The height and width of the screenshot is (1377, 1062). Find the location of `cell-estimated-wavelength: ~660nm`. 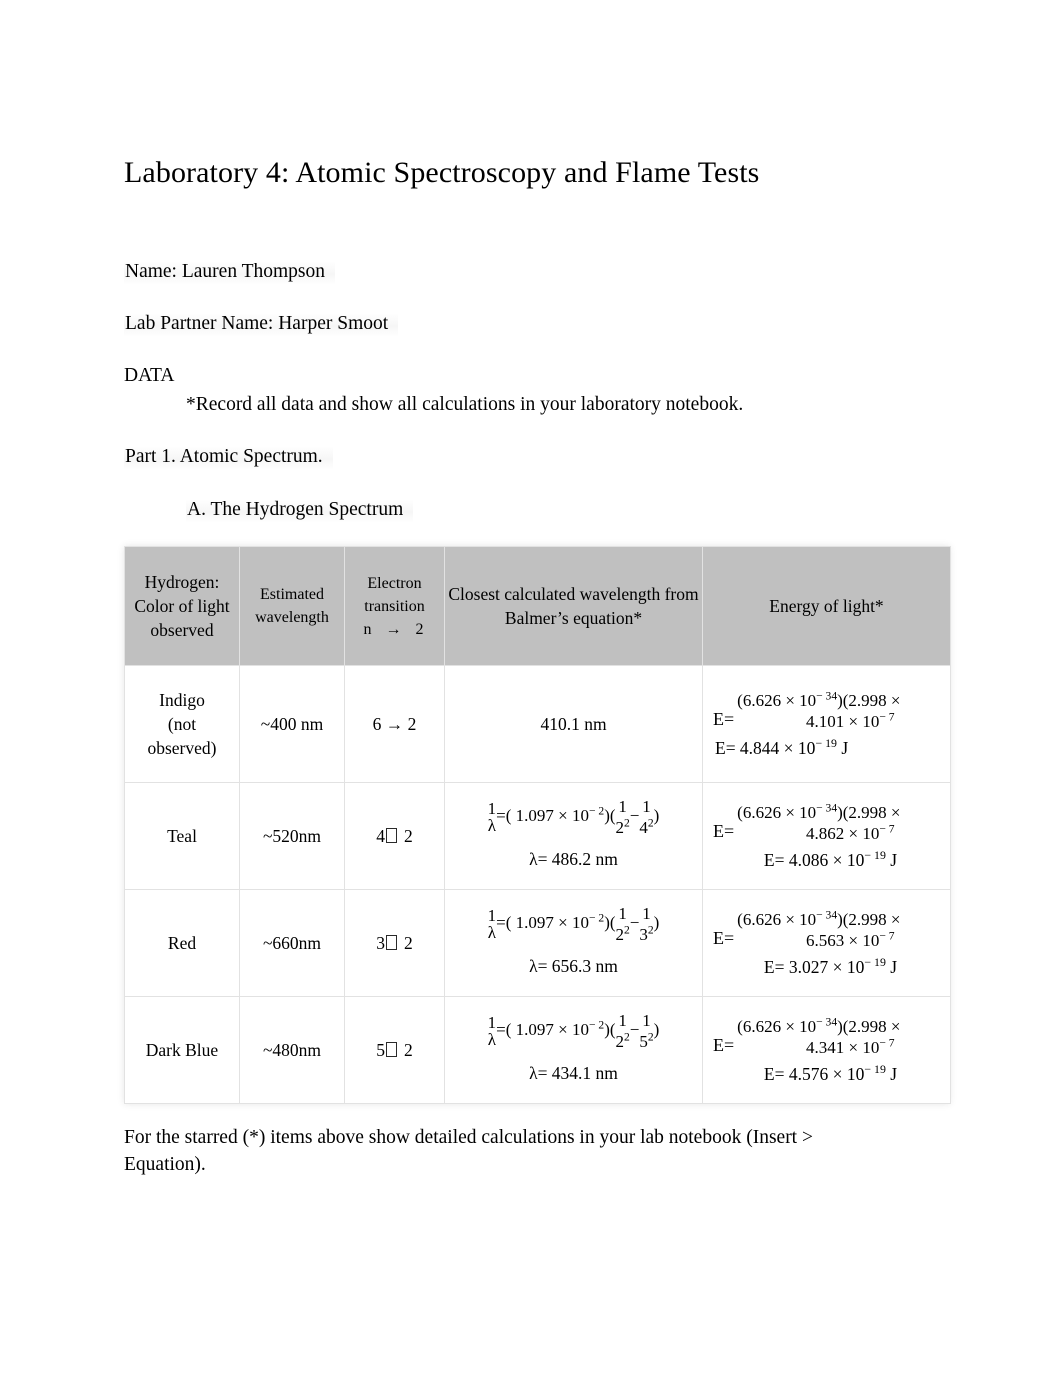

cell-estimated-wavelength: ~660nm is located at coordinates (292, 943).